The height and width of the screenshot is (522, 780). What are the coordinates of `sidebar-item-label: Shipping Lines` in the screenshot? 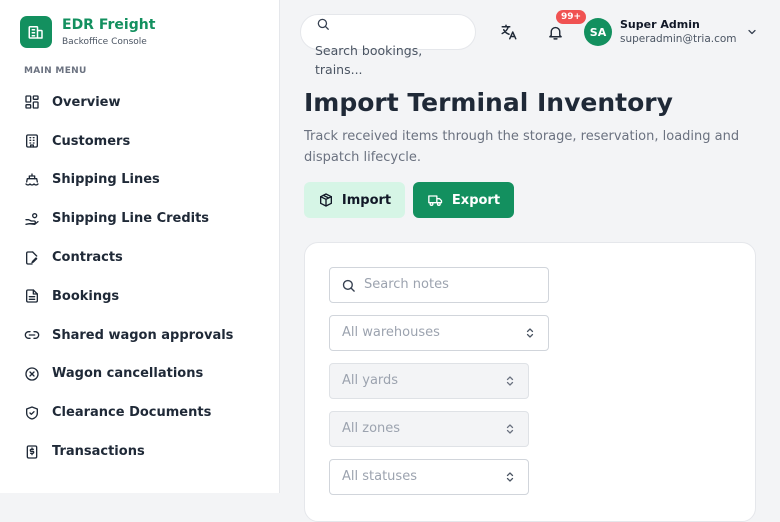 It's located at (106, 180).